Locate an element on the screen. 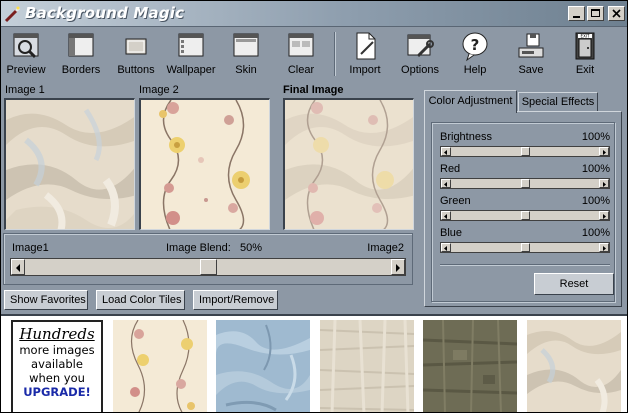 The height and width of the screenshot is (413, 628). brightness-right-arrow is located at coordinates (604, 151).